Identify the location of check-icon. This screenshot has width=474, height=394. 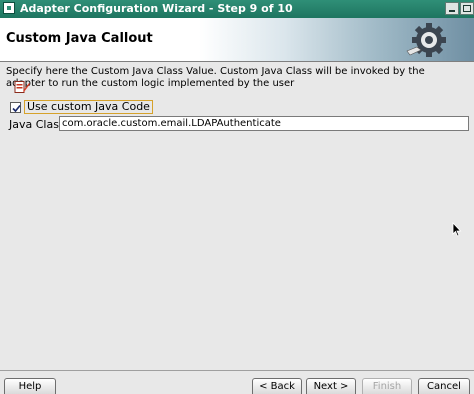
(16, 108).